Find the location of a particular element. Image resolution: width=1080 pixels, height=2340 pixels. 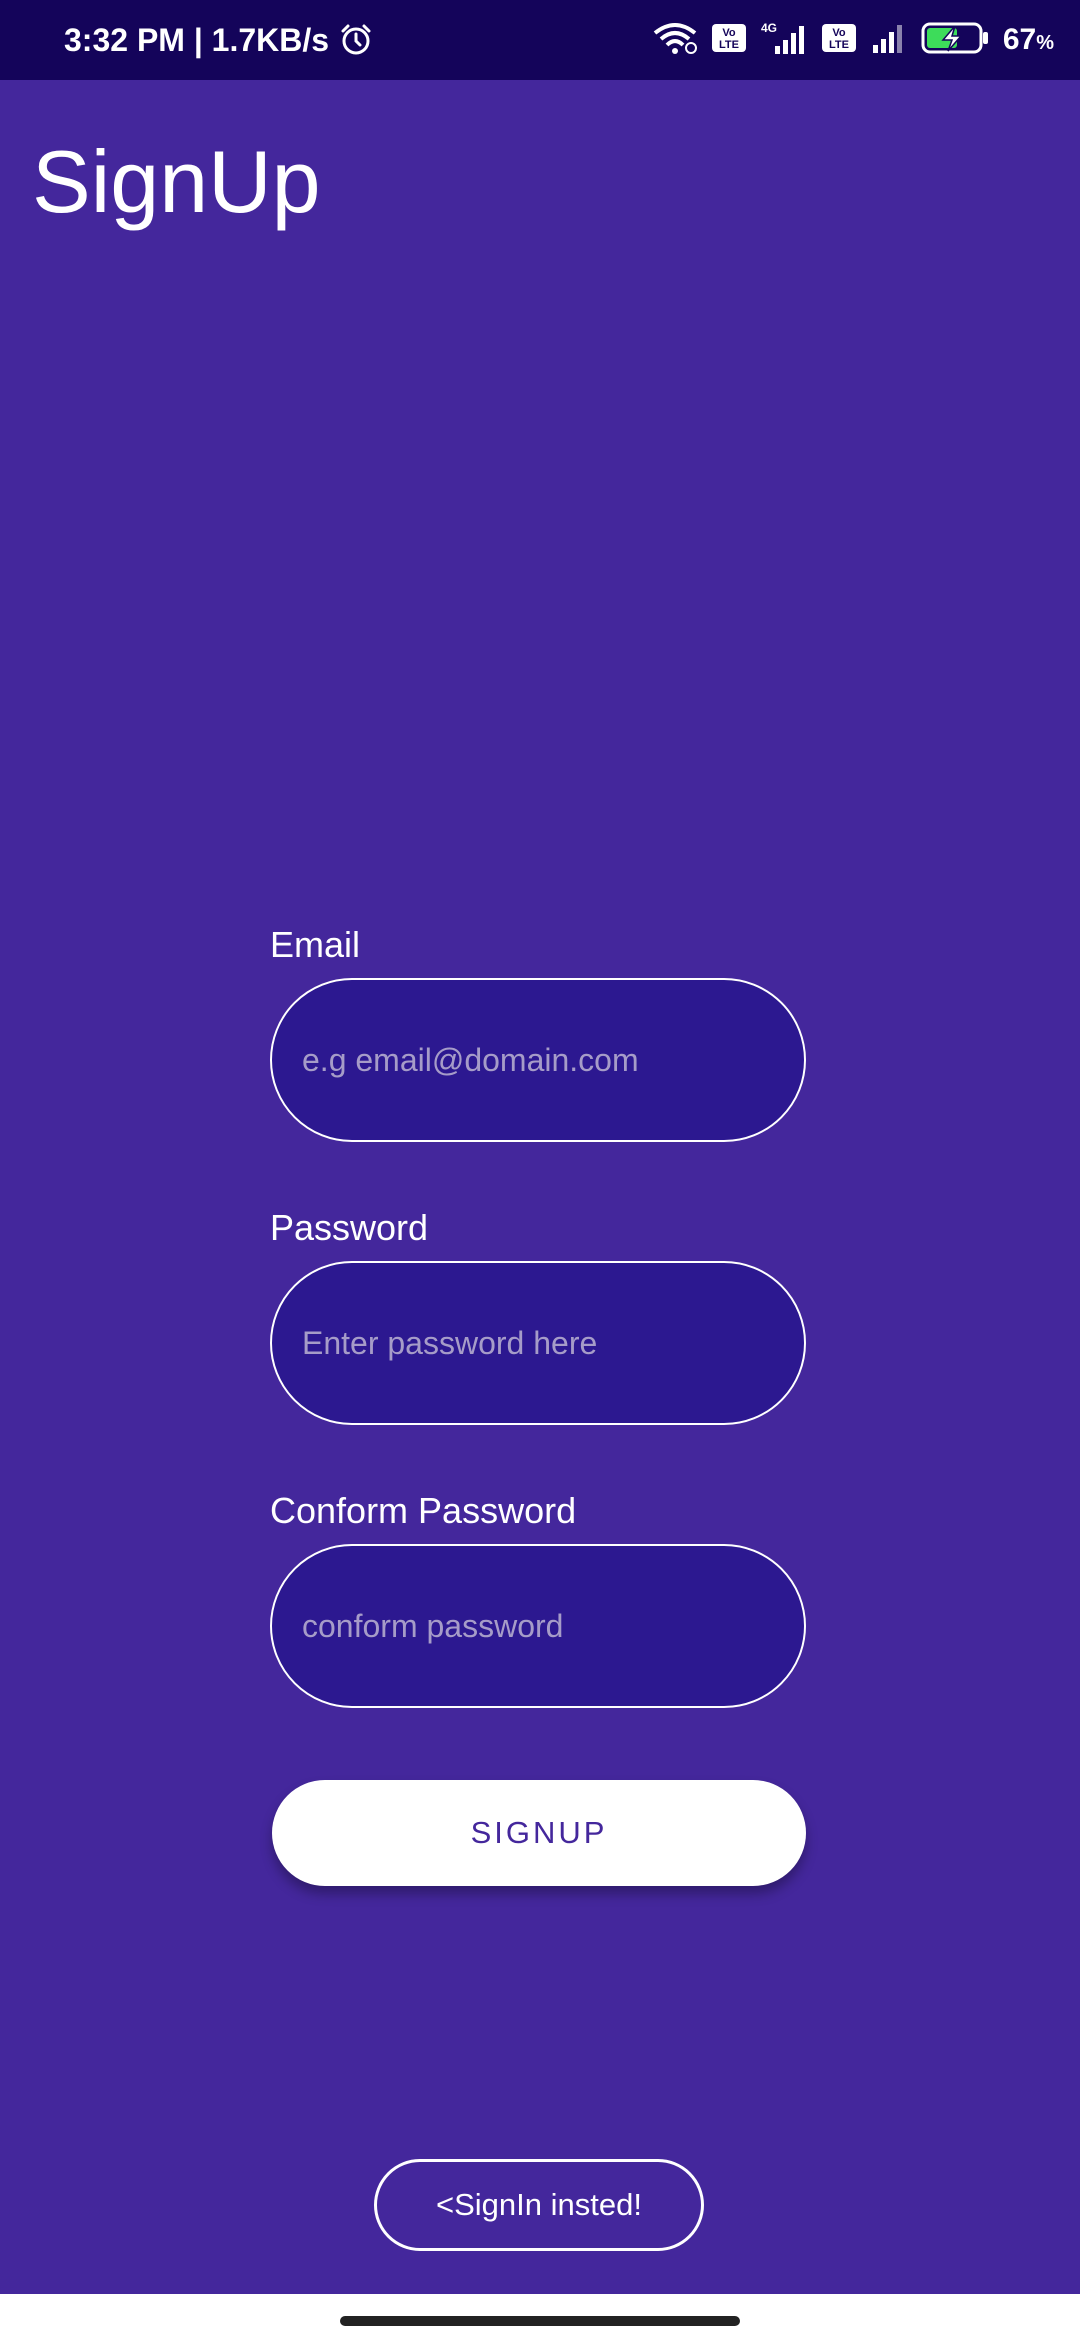

page-title: SignUp is located at coordinates (176, 181).